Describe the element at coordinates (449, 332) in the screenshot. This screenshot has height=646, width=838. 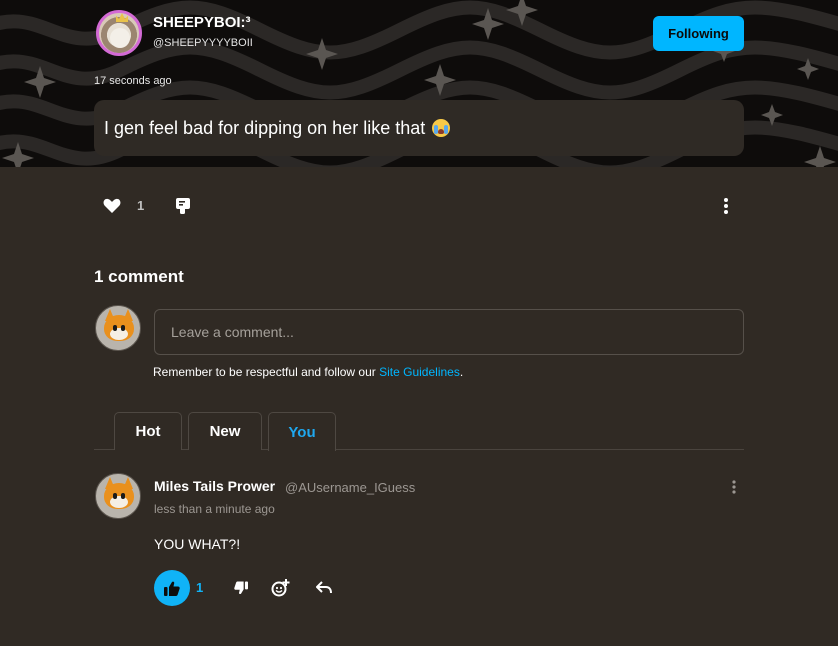
I see `comment-input` at that location.